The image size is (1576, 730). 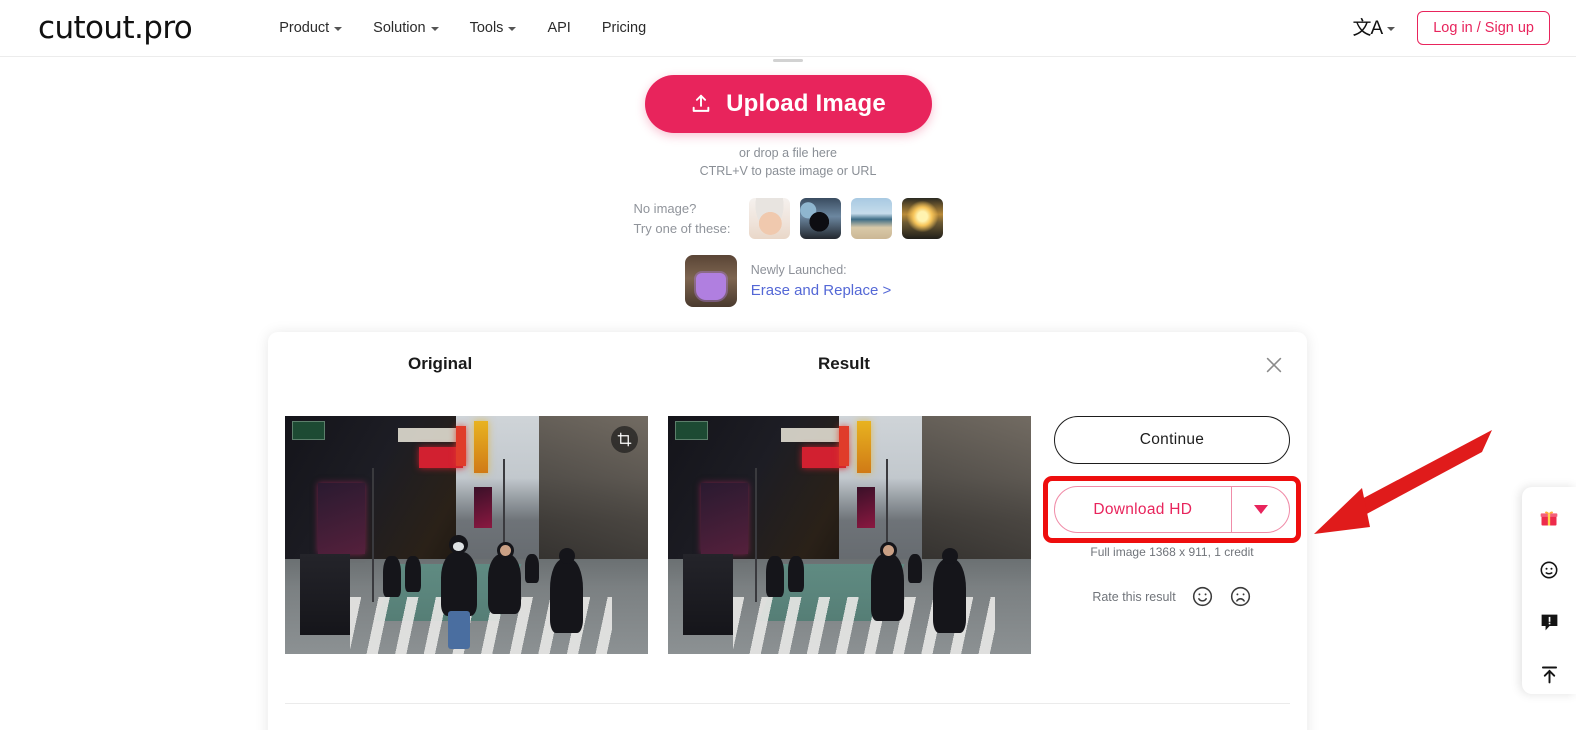 What do you see at coordinates (1368, 28) in the screenshot?
I see `translate-icon: 文A` at bounding box center [1368, 28].